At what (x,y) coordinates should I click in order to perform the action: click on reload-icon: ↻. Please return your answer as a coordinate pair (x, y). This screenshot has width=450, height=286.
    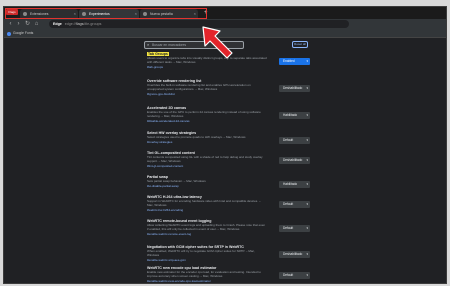
    Looking at the image, I should click on (27, 24).